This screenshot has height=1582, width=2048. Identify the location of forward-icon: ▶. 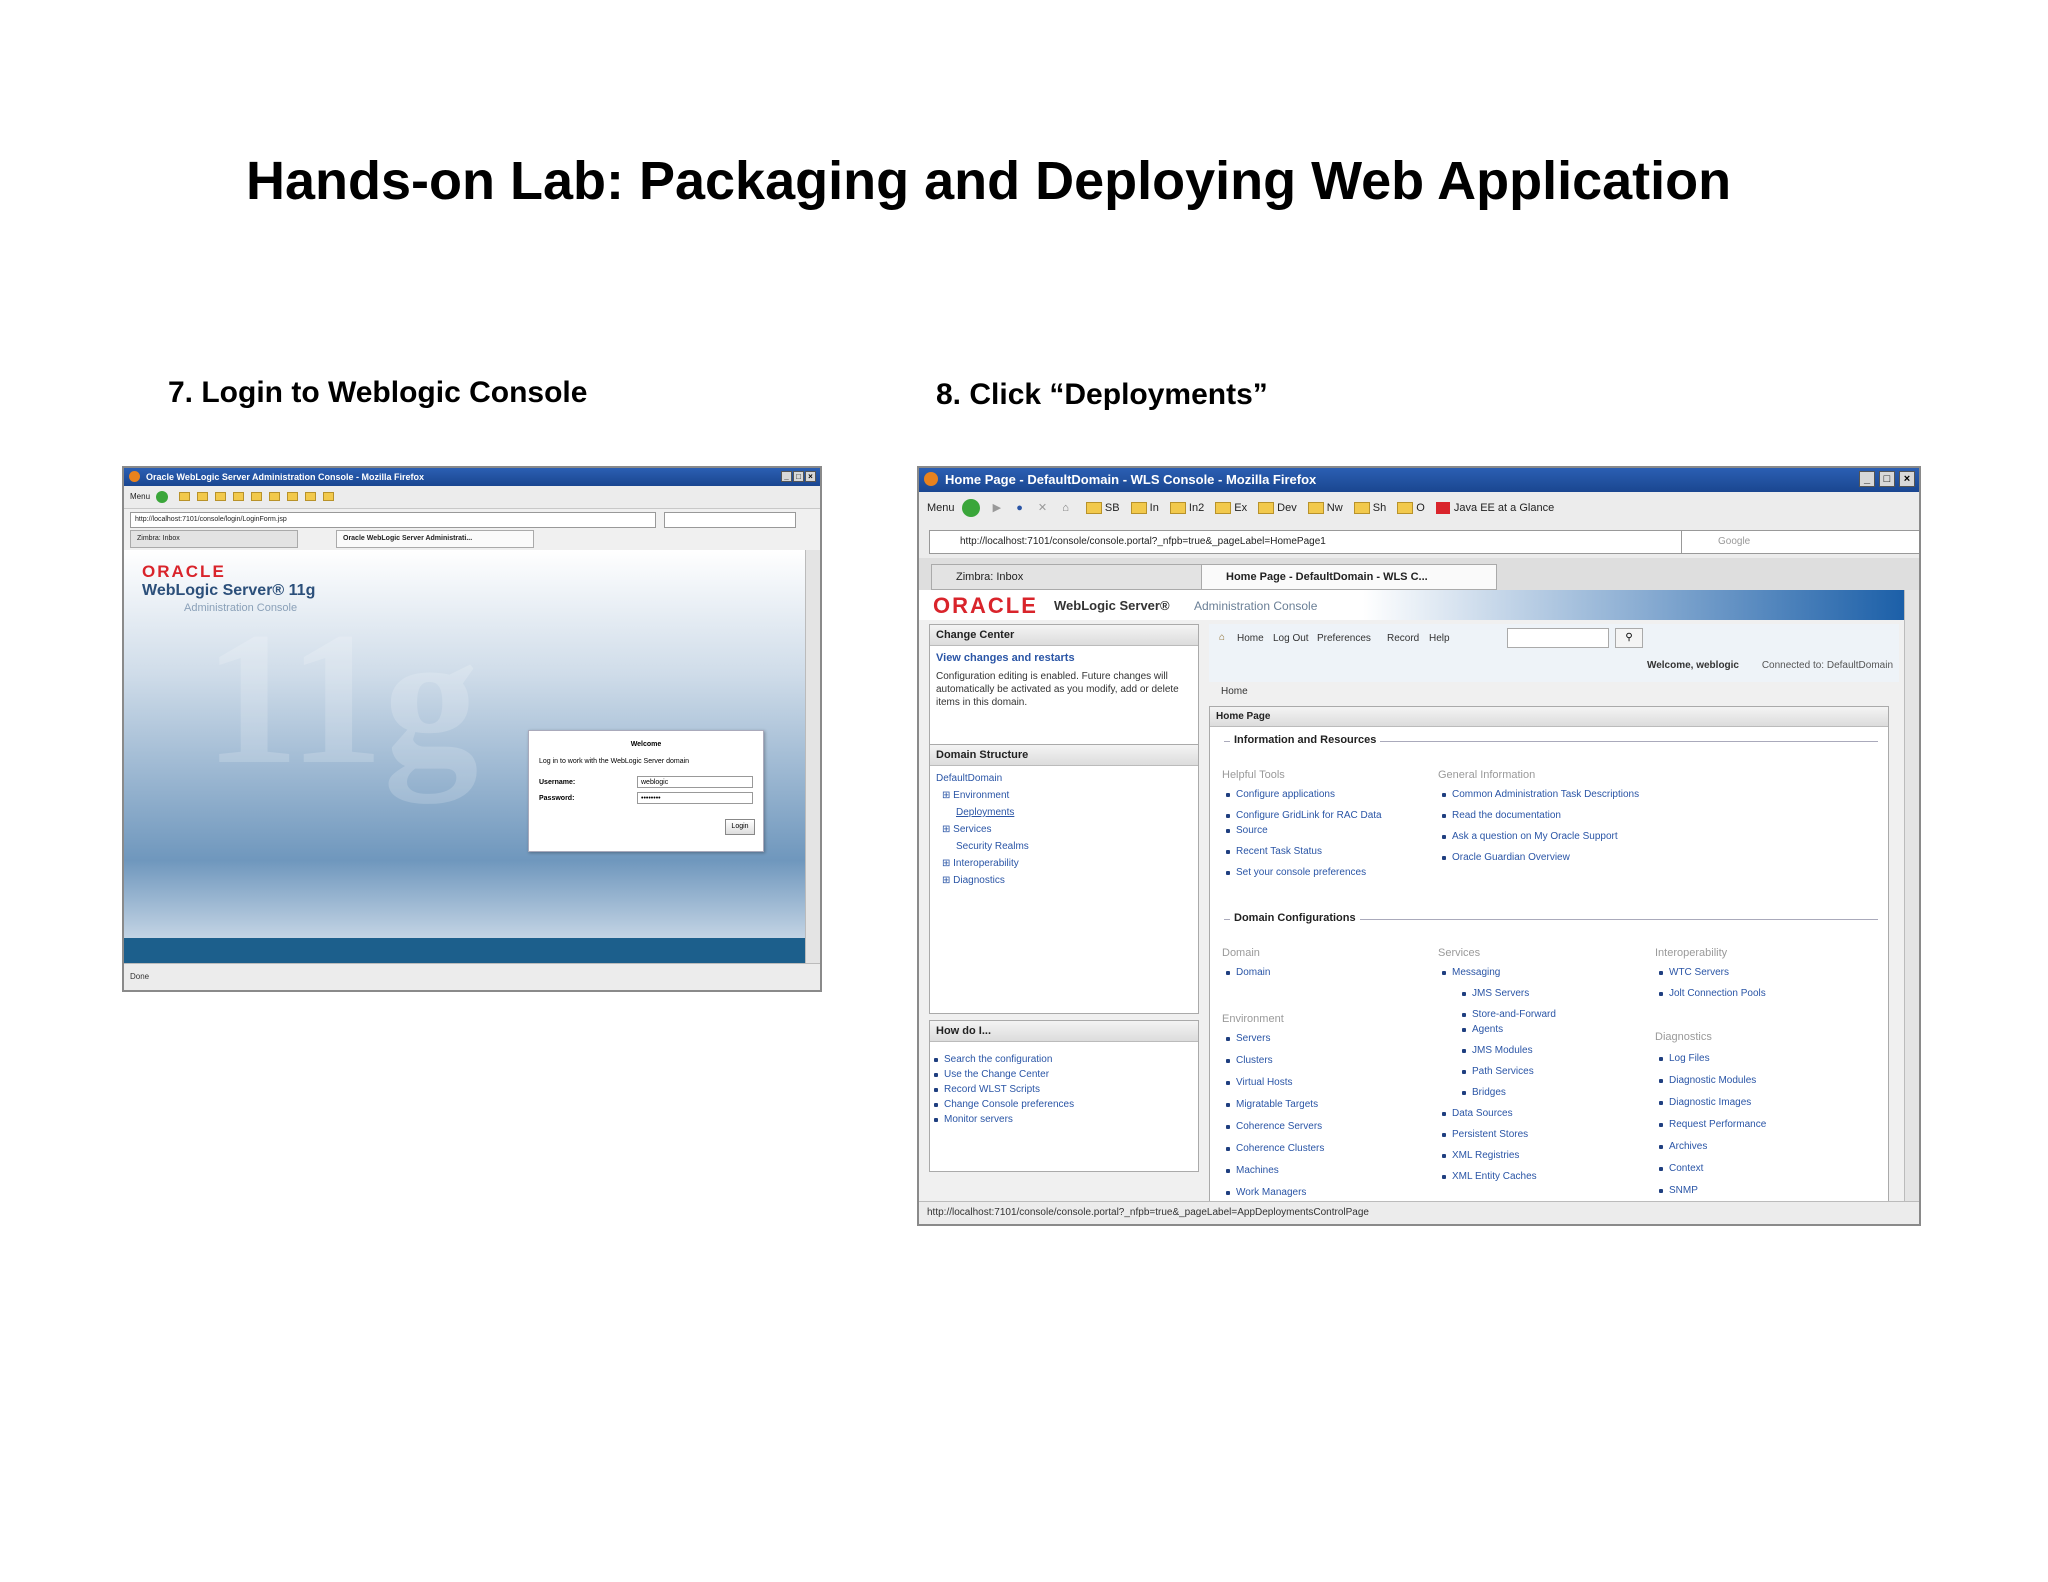
(997, 508).